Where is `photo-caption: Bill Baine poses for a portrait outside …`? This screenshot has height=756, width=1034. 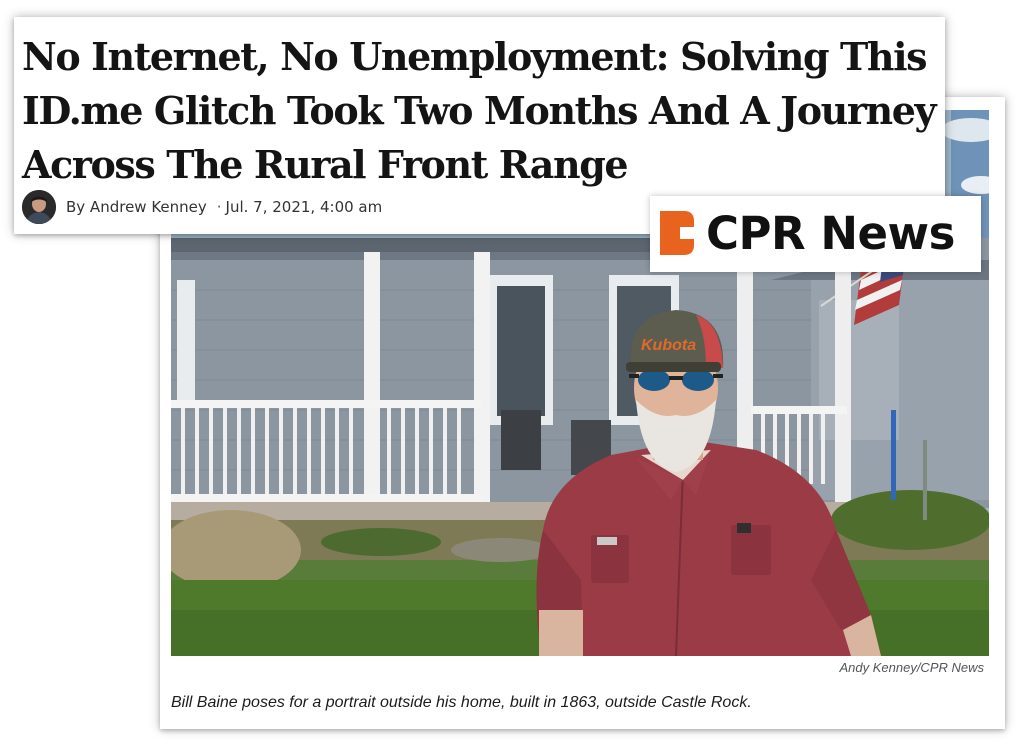
photo-caption: Bill Baine poses for a portrait outside … is located at coordinates (461, 702).